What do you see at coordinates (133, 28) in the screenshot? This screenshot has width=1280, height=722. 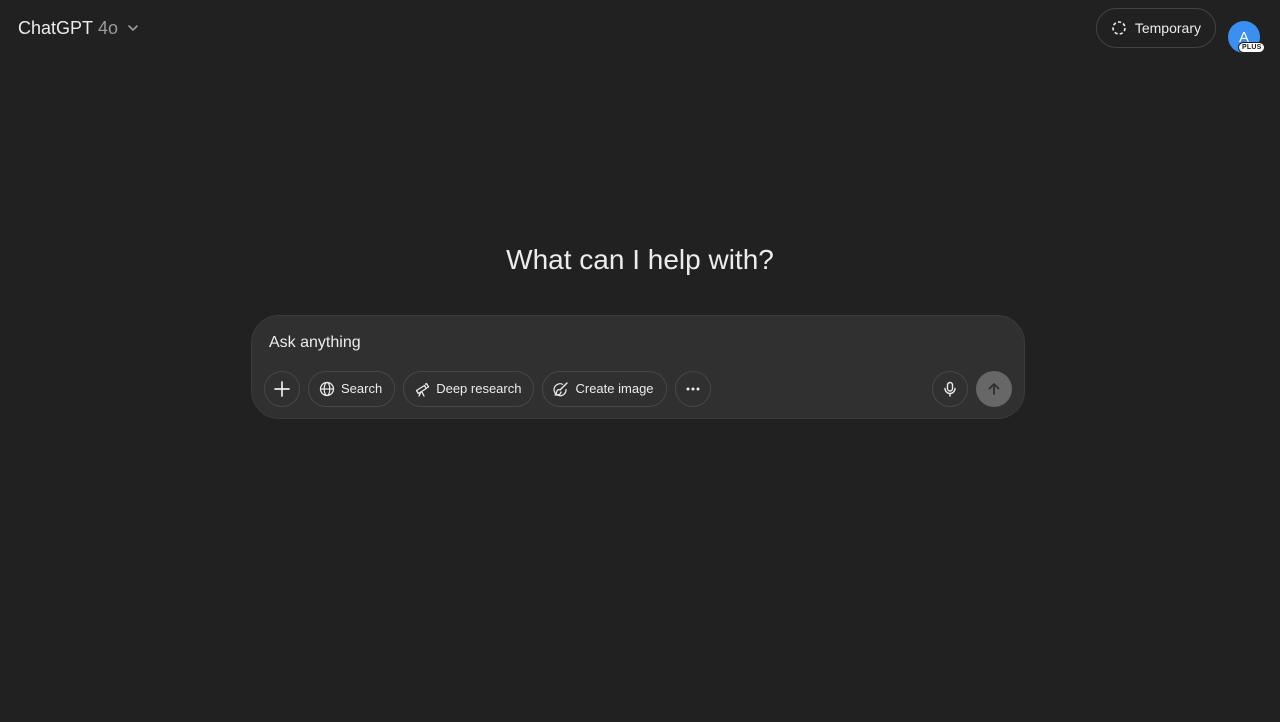 I see `chevron-down-icon` at bounding box center [133, 28].